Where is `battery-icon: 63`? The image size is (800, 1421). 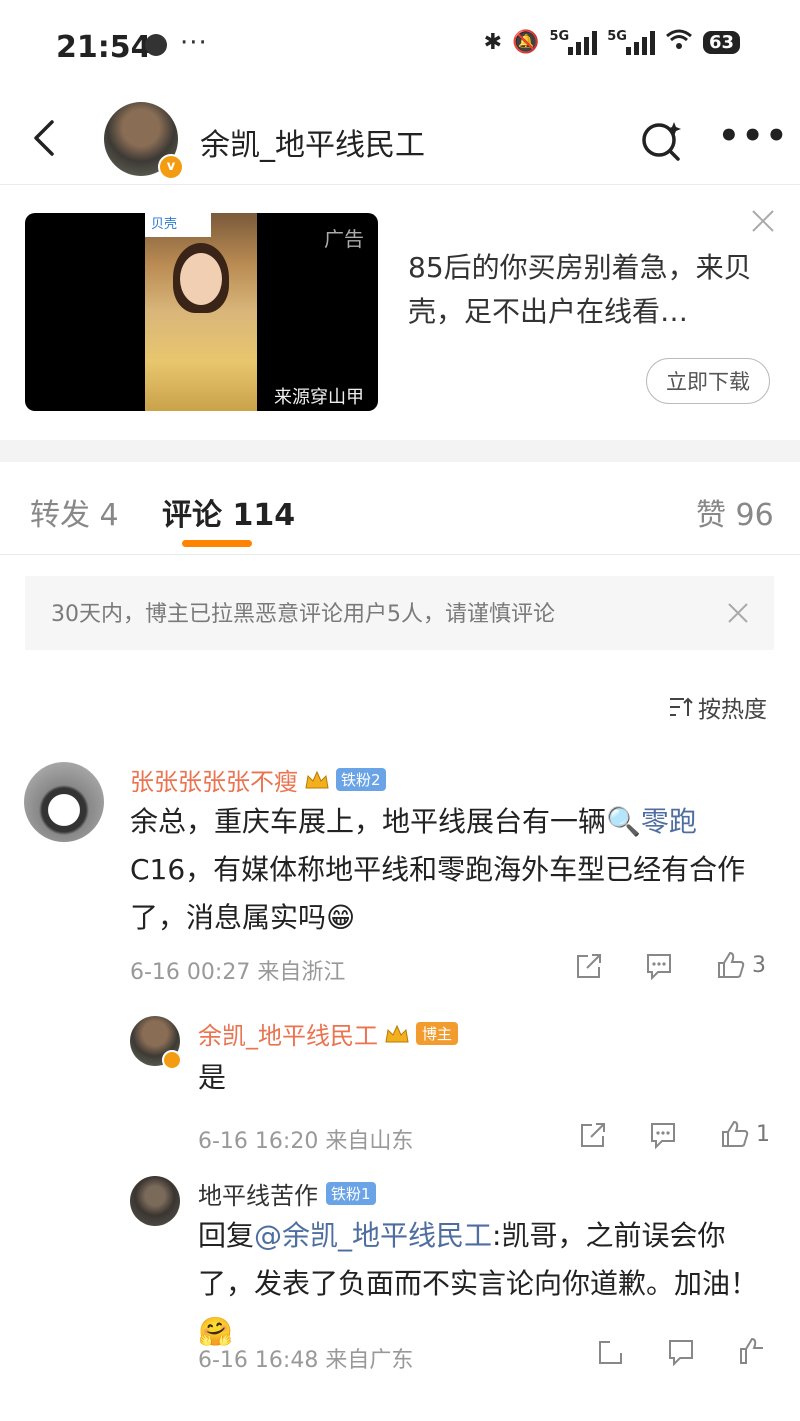 battery-icon: 63 is located at coordinates (721, 42).